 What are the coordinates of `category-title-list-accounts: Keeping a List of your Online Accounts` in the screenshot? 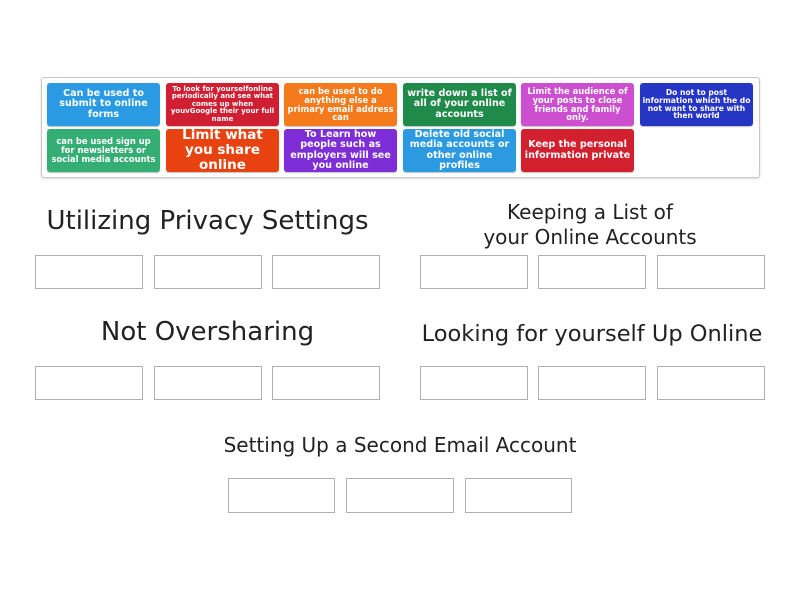 It's located at (590, 225).